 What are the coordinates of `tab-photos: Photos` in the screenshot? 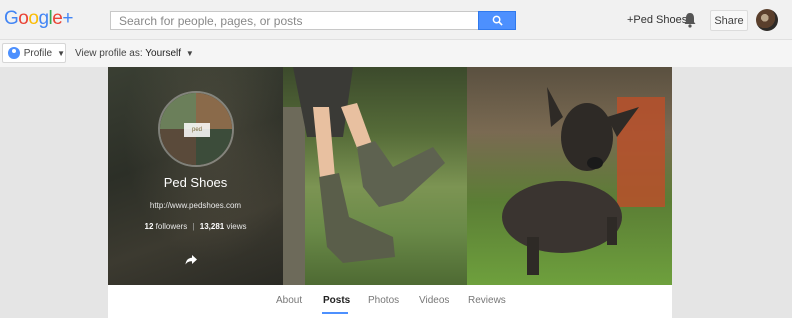 It's located at (383, 300).